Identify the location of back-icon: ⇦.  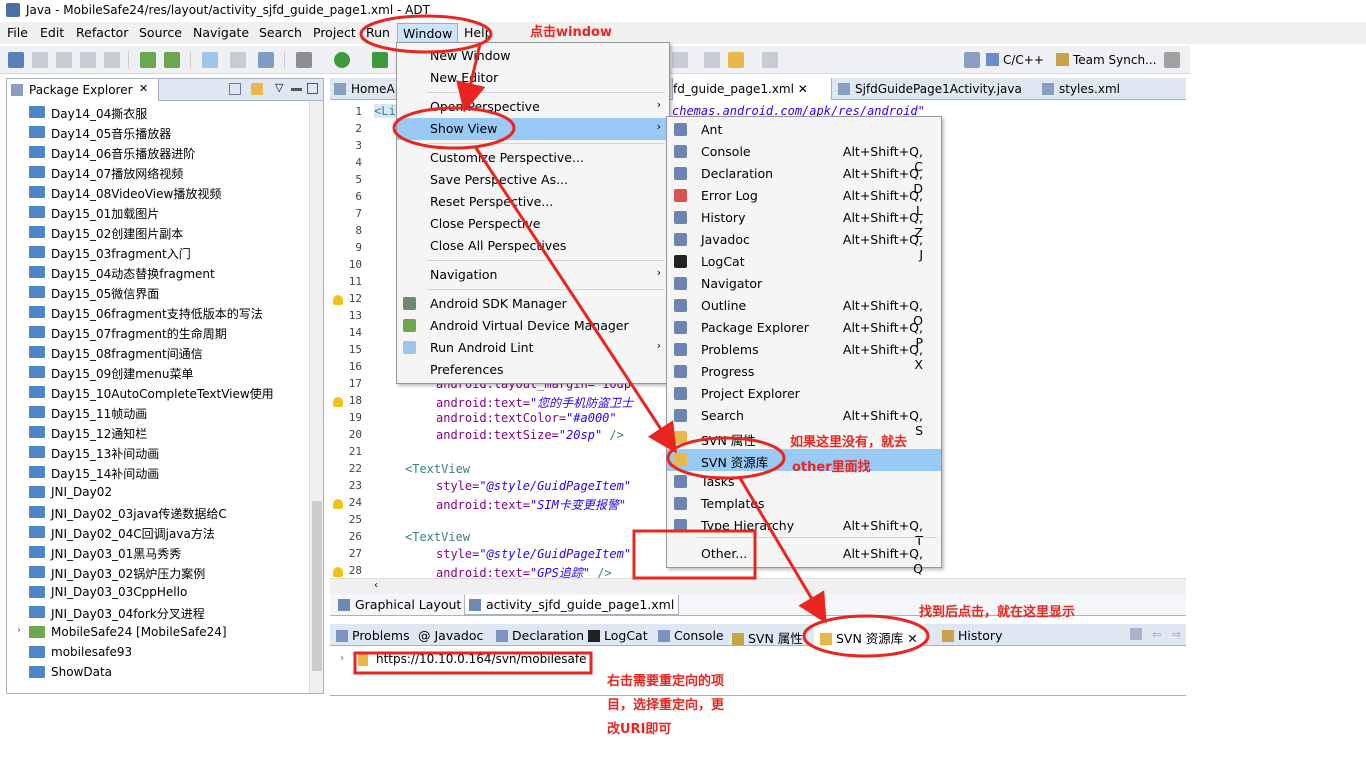
(1156, 634).